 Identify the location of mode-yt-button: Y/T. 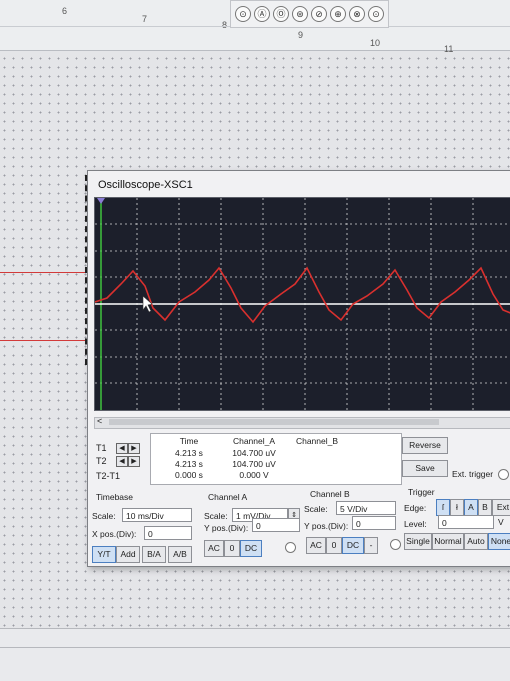
(104, 554).